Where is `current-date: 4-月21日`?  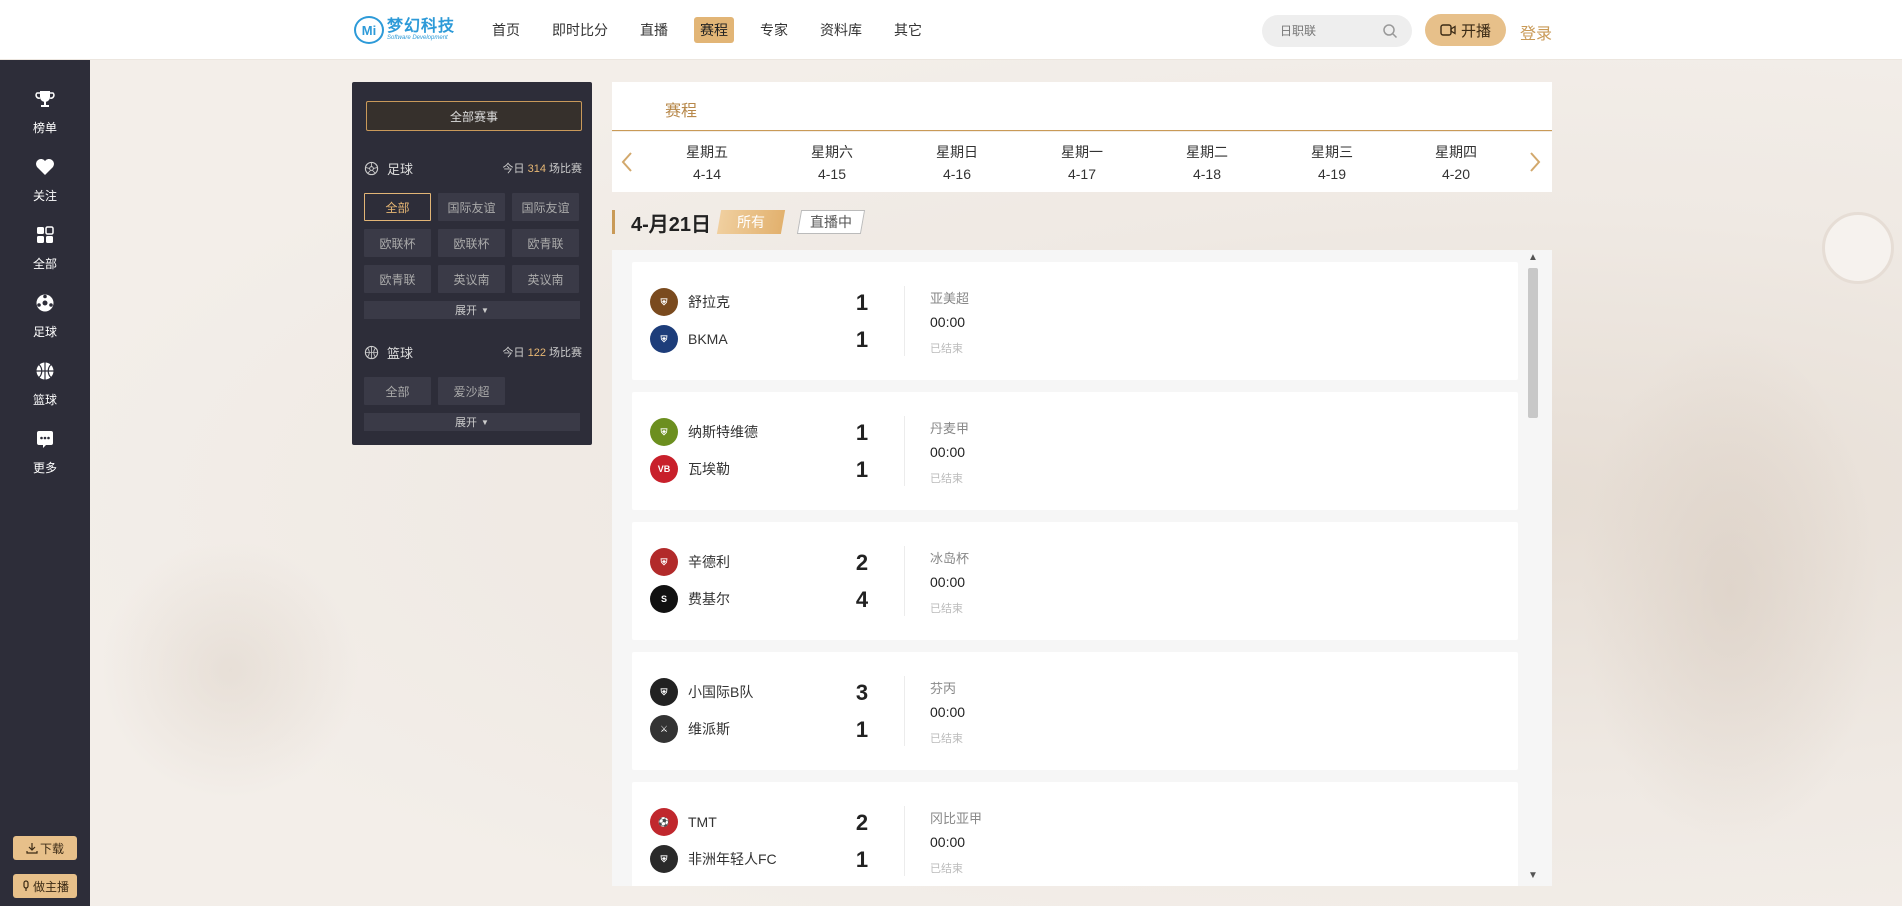
current-date: 4-月21日 is located at coordinates (671, 224).